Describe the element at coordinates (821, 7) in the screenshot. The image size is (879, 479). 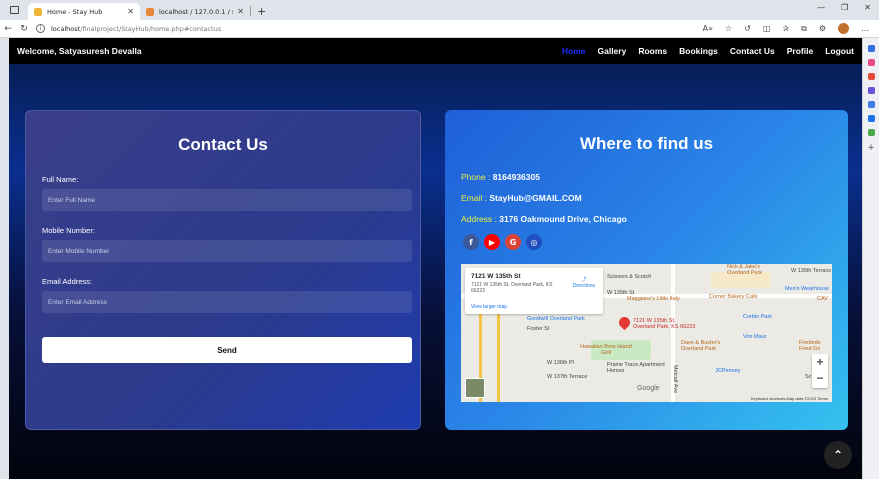
I see `minimize-icon: —` at that location.